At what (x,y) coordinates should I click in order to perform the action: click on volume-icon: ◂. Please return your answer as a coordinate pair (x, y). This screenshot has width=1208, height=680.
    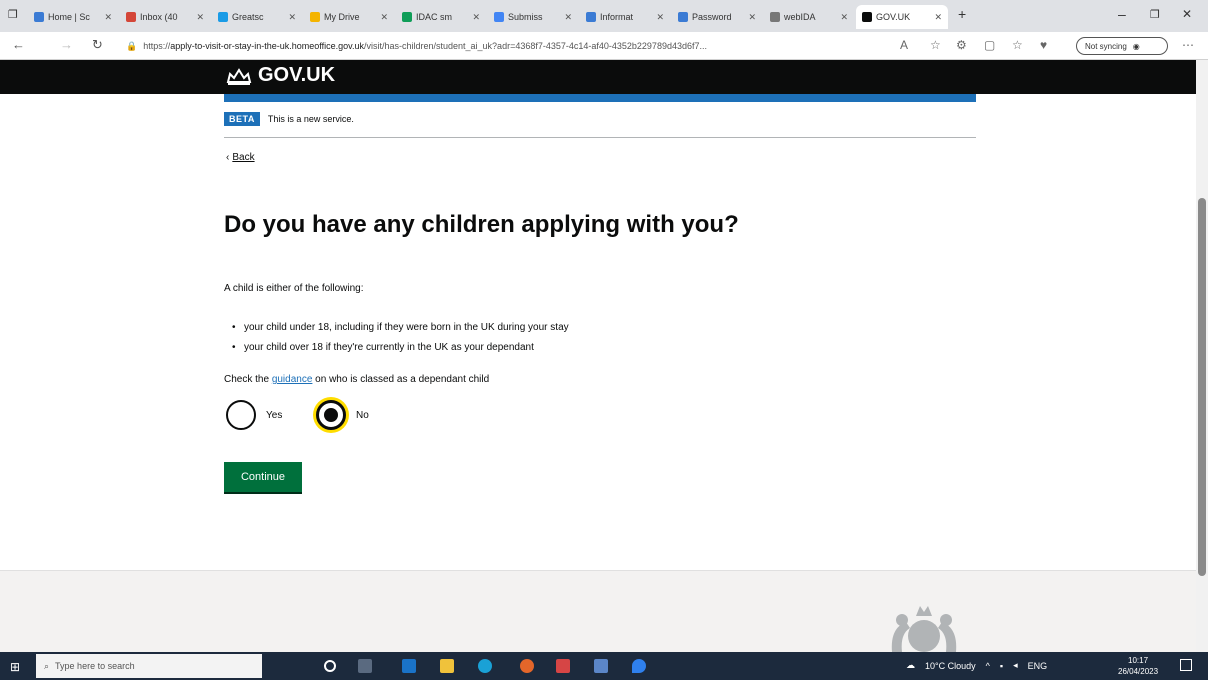
    Looking at the image, I should click on (1015, 665).